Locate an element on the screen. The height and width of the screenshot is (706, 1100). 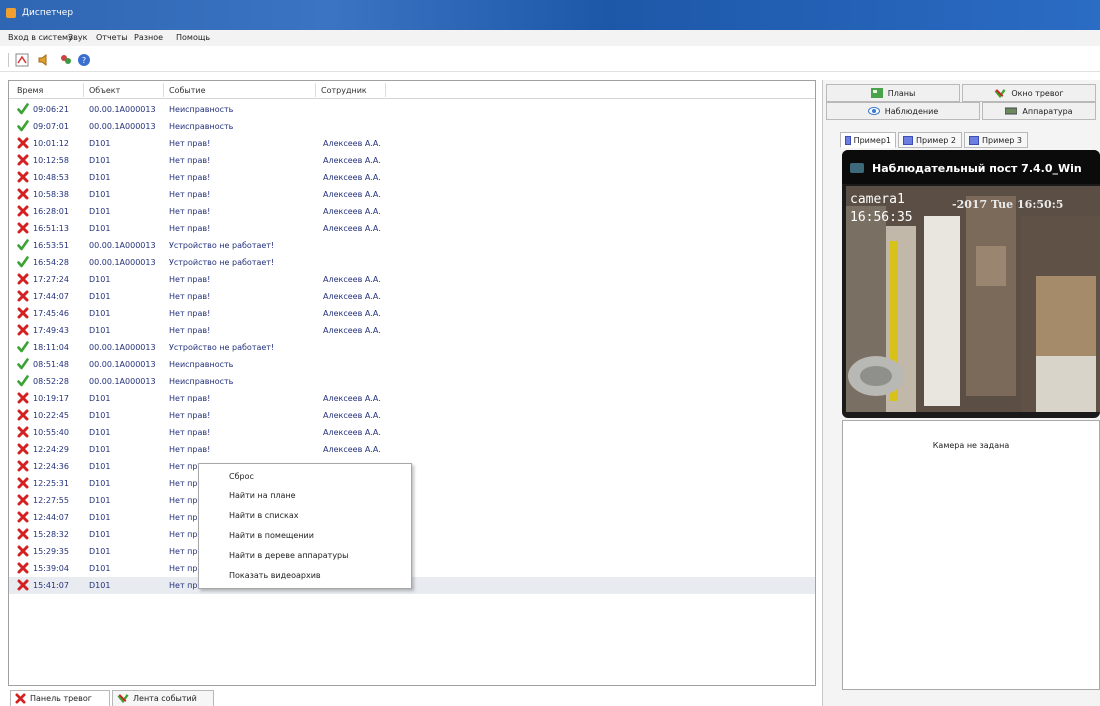
toolbar-separator is located at coordinates (8, 60).